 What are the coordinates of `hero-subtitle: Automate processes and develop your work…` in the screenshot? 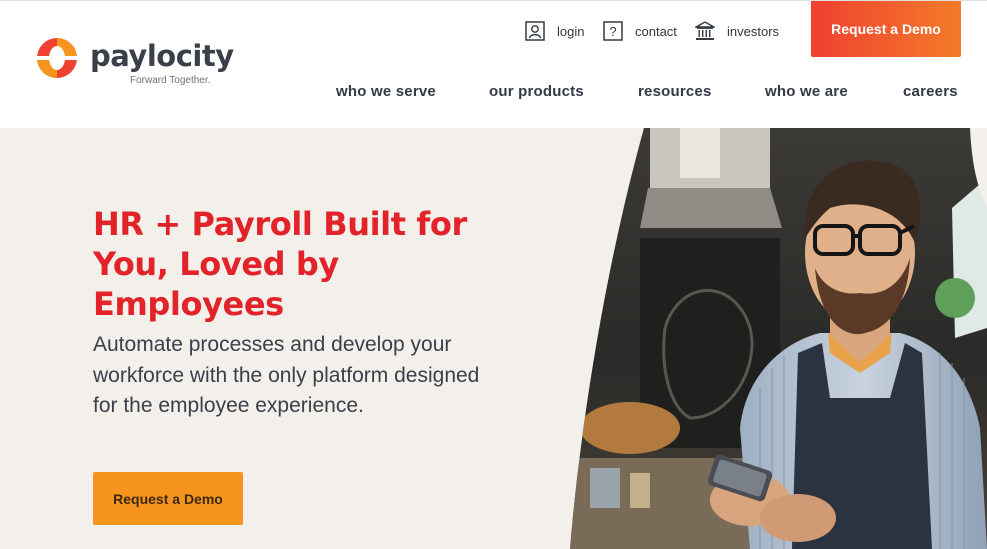 It's located at (286, 375).